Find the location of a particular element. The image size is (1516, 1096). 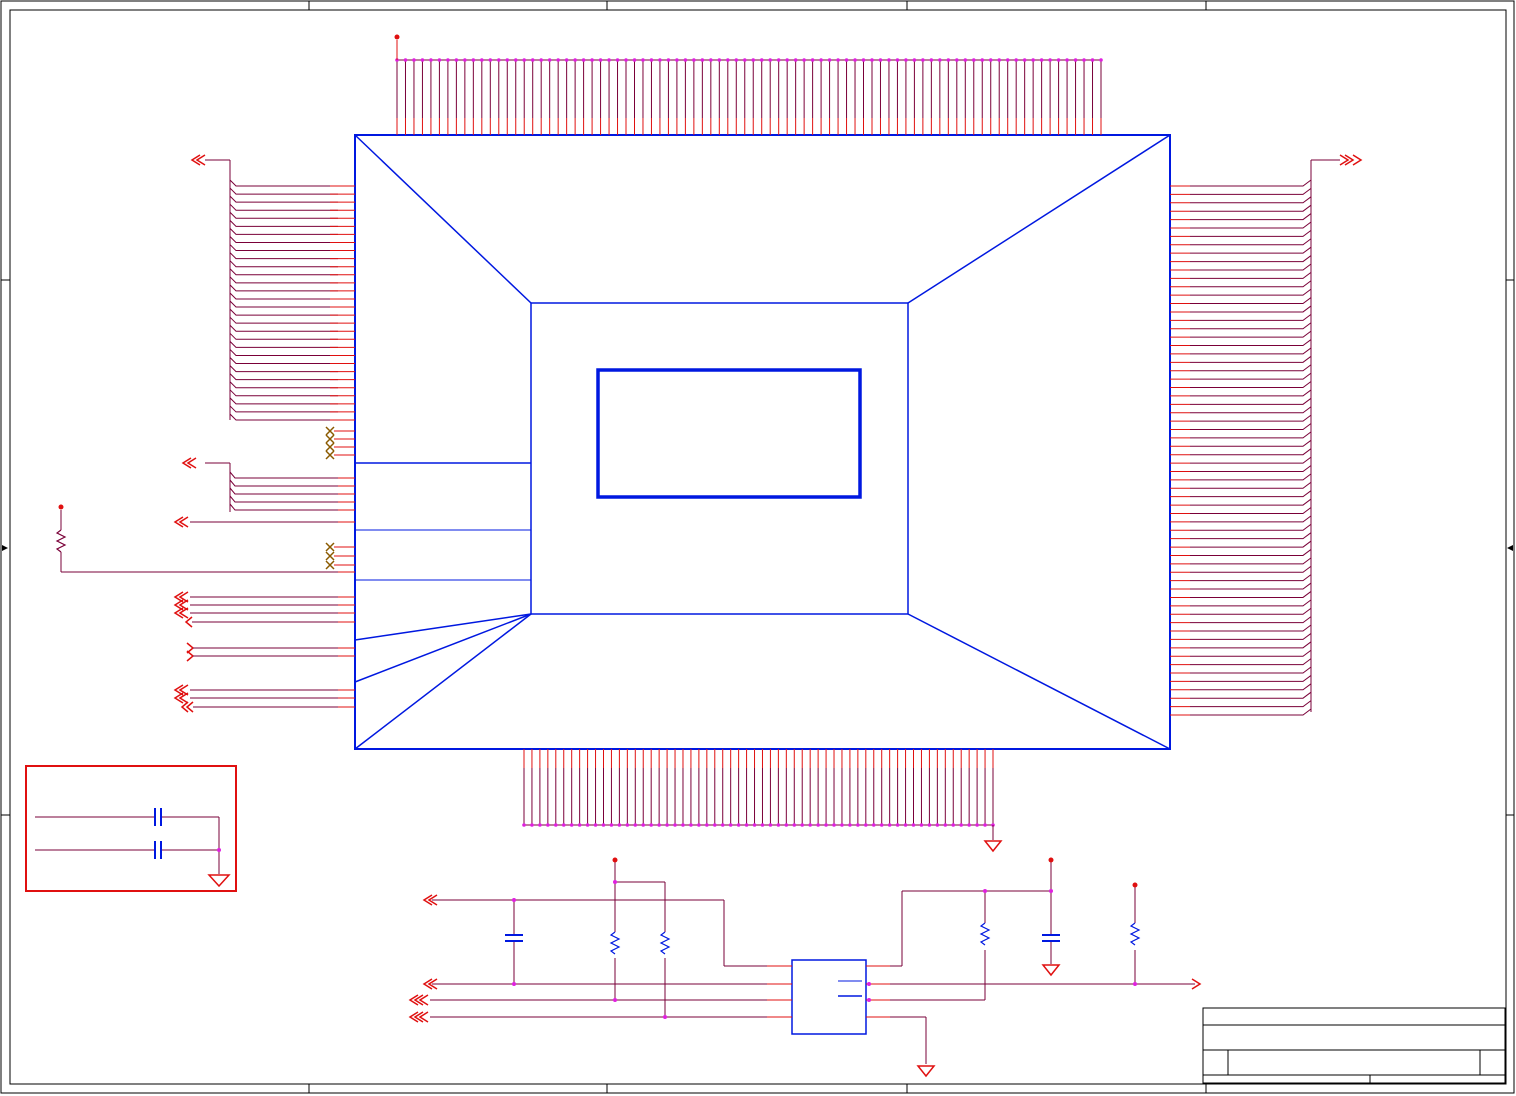

signal-group-c is located at coordinates (264, 698).